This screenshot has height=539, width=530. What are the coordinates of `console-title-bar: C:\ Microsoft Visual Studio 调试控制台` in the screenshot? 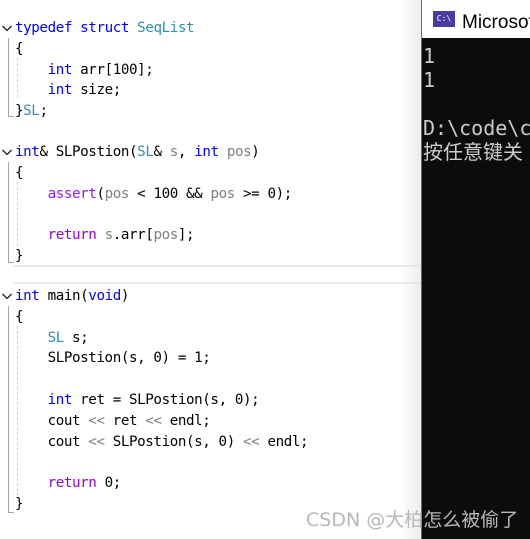 It's located at (476, 19).